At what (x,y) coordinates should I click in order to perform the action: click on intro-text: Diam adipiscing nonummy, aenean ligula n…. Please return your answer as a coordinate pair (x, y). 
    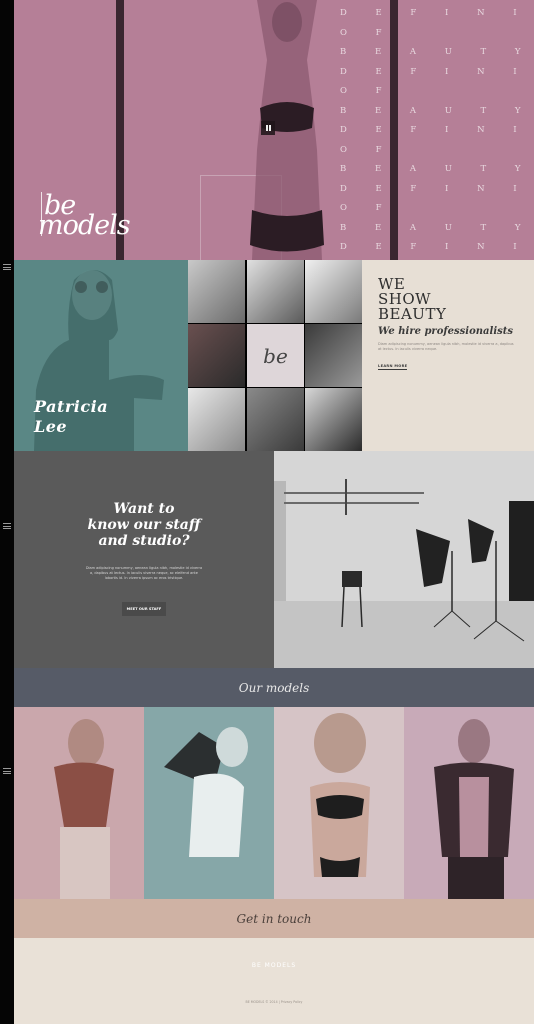
    Looking at the image, I should click on (446, 346).